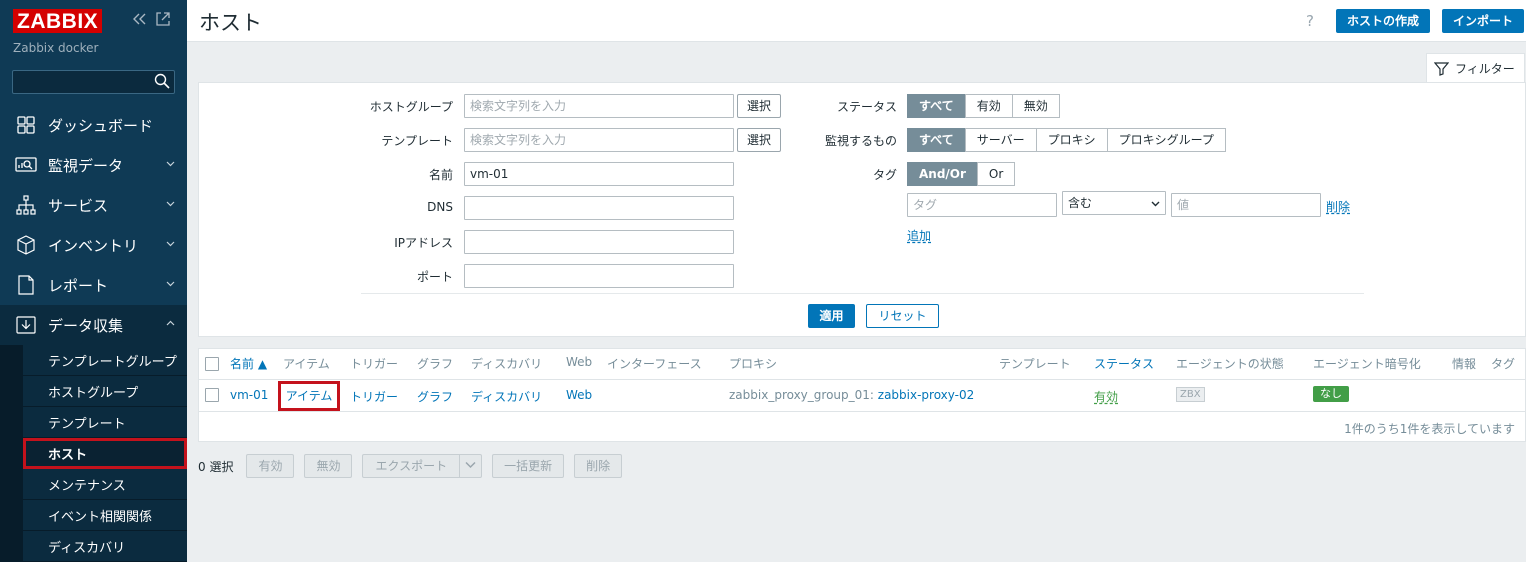  What do you see at coordinates (309, 396) in the screenshot?
I see `items-link: アイテム` at bounding box center [309, 396].